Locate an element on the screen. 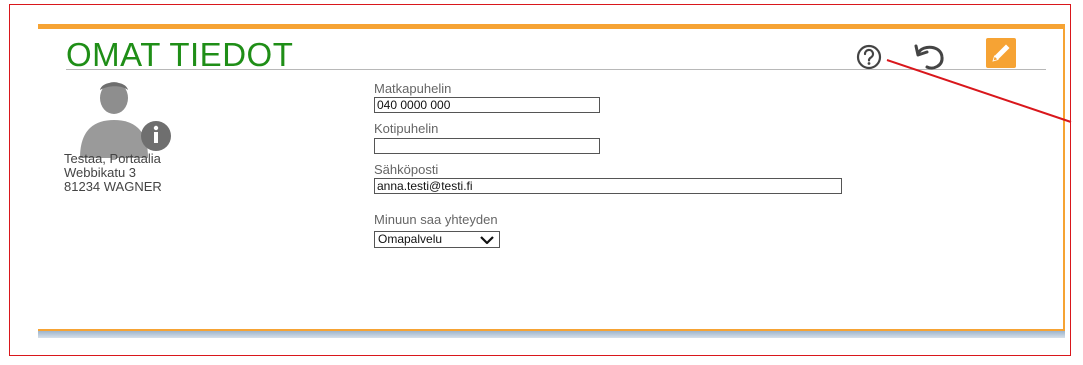  email-label: Sähköposti is located at coordinates (406, 169).